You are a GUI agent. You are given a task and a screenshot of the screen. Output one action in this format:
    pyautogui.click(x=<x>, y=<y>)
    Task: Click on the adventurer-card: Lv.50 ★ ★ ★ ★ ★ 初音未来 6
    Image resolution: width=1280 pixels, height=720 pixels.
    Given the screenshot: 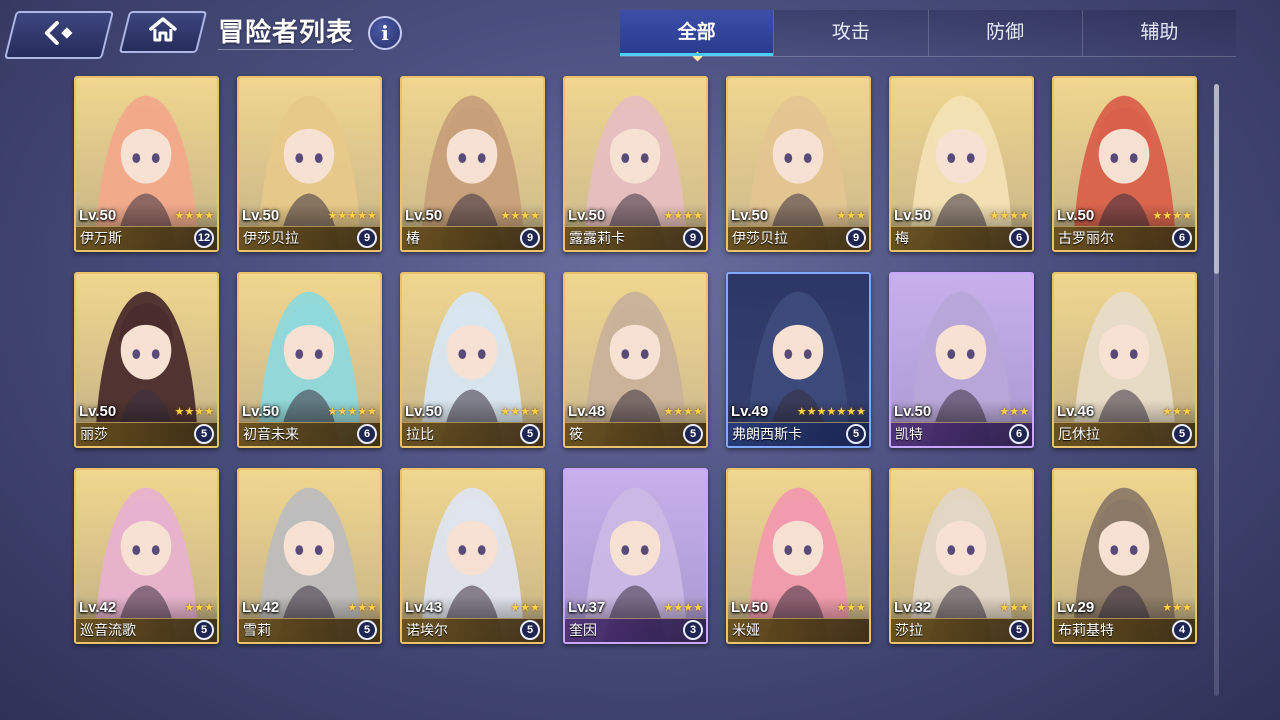 What is the action you would take?
    pyautogui.click(x=309, y=360)
    